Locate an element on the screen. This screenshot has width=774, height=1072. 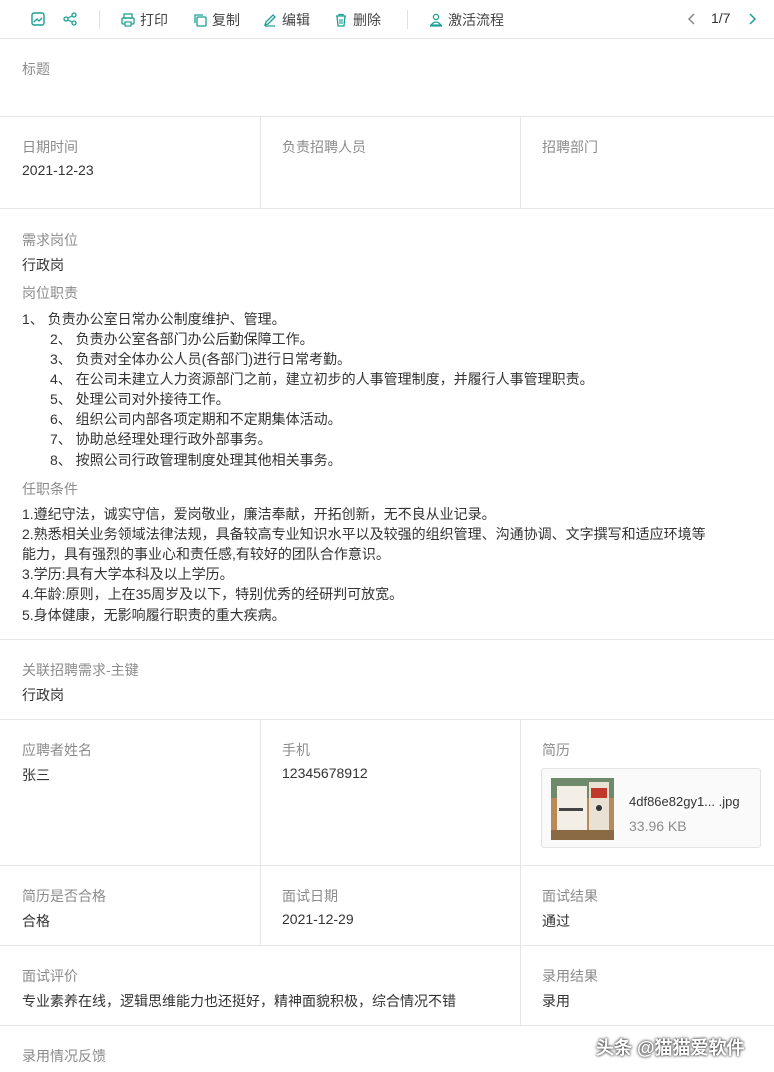
hire-result-value: 录用 is located at coordinates (556, 1001).